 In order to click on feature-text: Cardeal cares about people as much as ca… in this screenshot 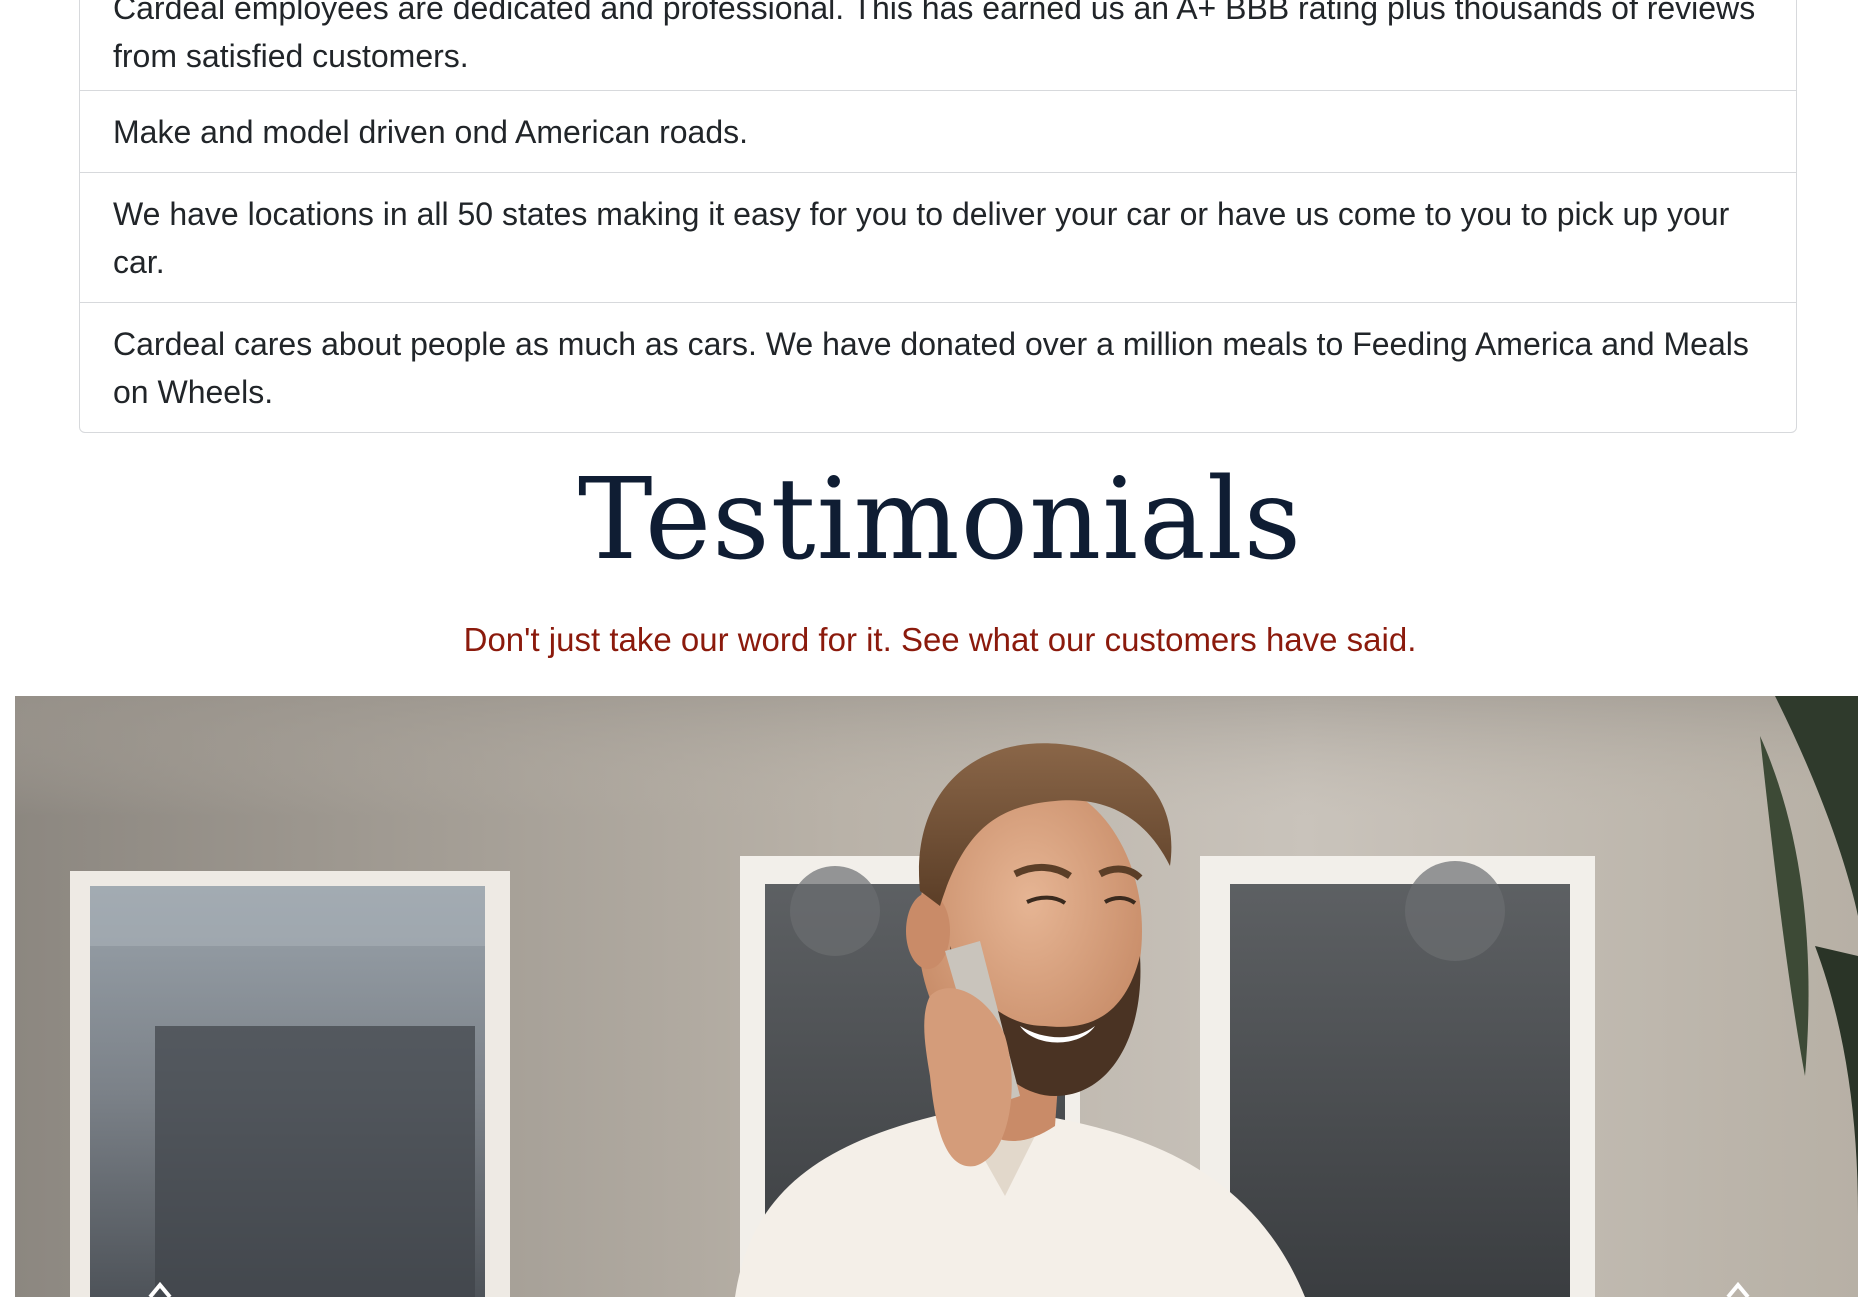, I will do `click(931, 367)`.